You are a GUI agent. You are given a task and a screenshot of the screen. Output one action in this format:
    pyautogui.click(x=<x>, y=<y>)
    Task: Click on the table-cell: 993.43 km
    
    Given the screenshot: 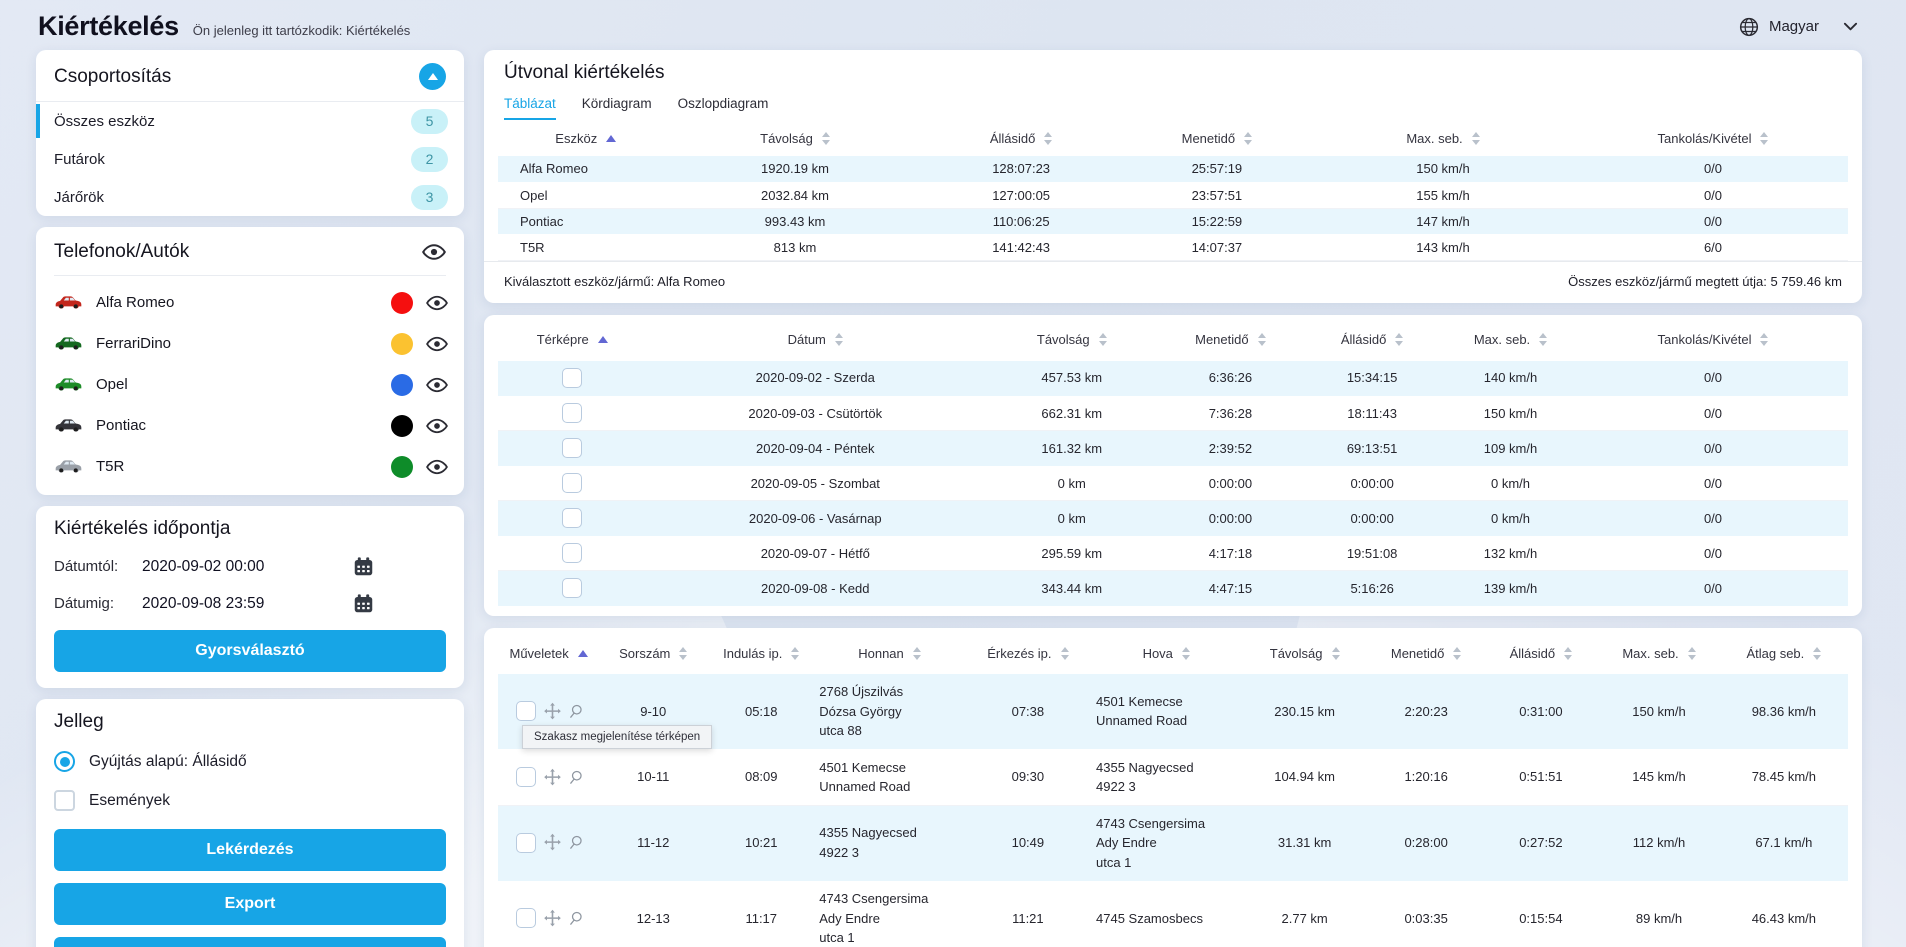 What is the action you would take?
    pyautogui.click(x=795, y=221)
    